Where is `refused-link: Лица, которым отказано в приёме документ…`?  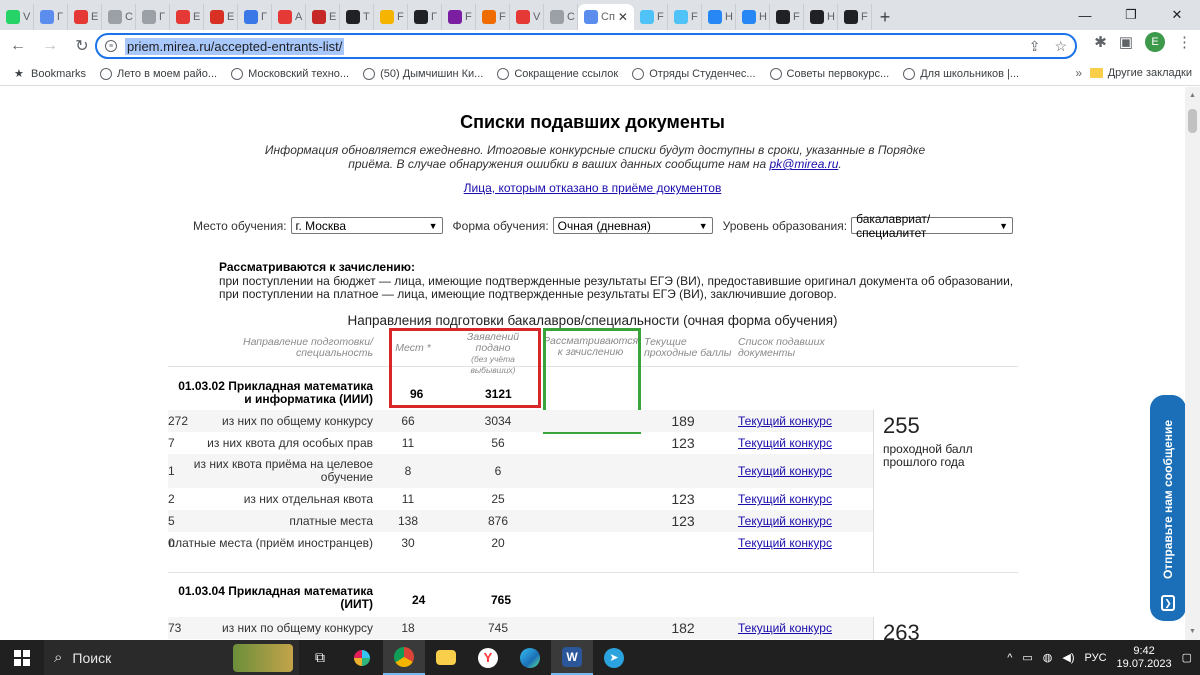 refused-link: Лица, которым отказано в приёме документ… is located at coordinates (592, 188).